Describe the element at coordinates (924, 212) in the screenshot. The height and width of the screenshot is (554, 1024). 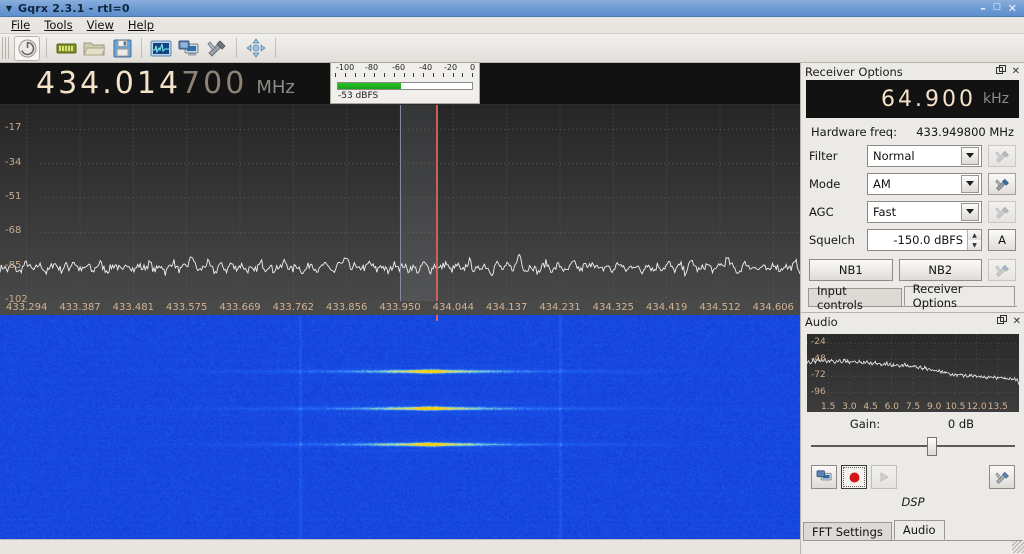
I see `agc-combo: Fast` at that location.